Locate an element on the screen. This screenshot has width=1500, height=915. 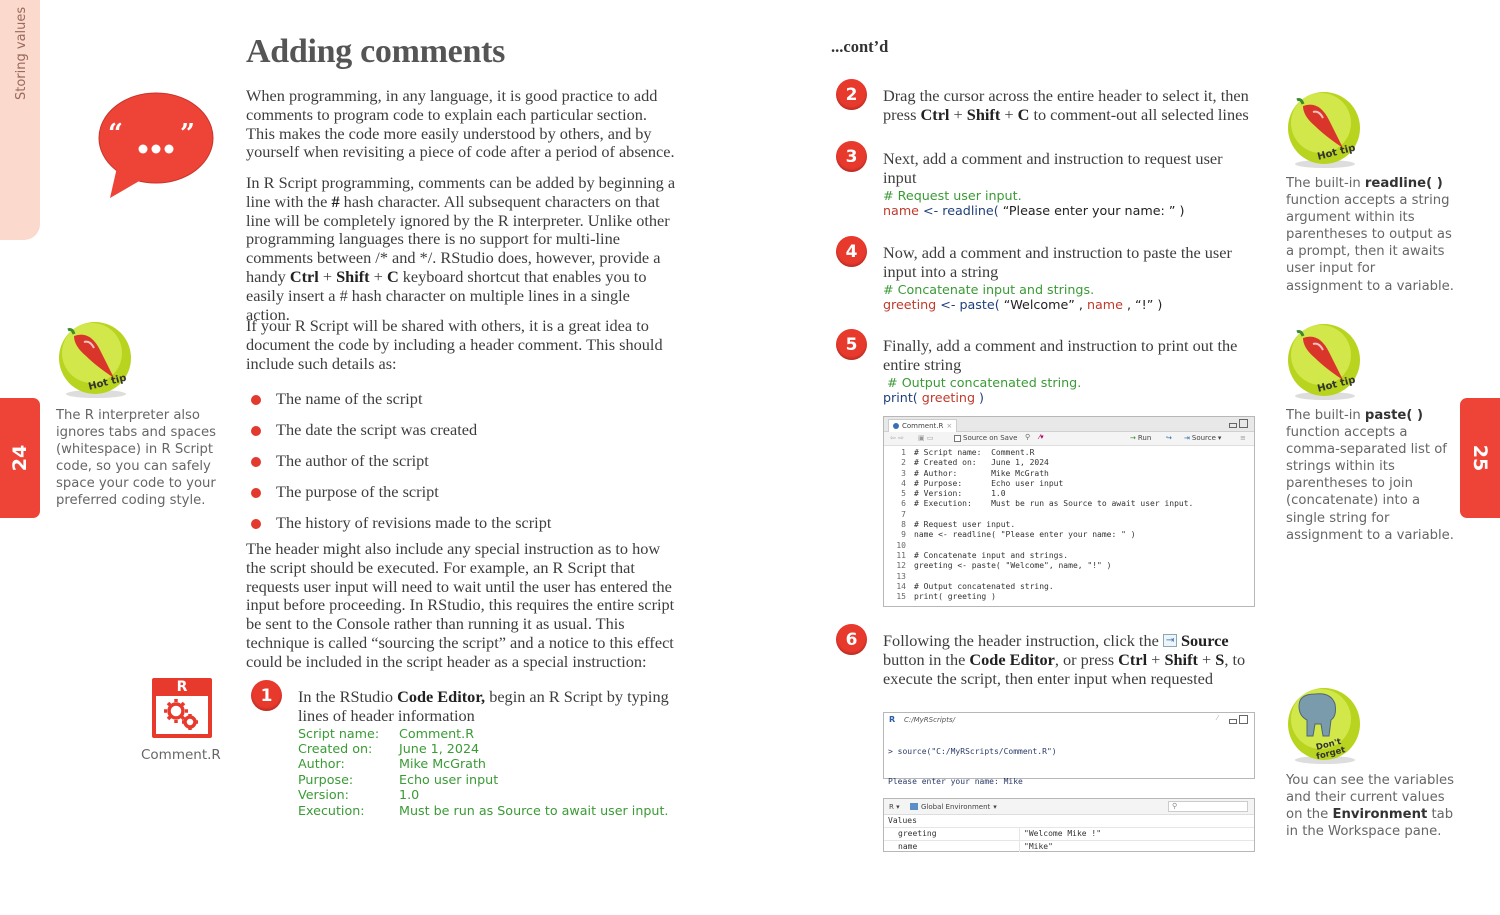
code-line: 8 # Request user input. is located at coordinates (1069, 525).